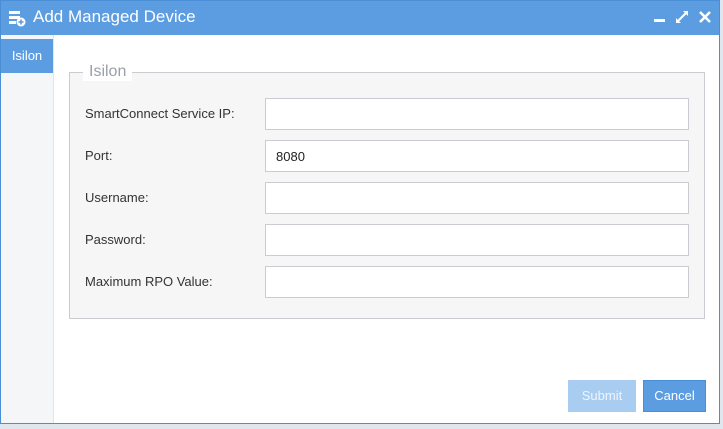 The width and height of the screenshot is (723, 429). What do you see at coordinates (99, 155) in the screenshot?
I see `port-label: Port:` at bounding box center [99, 155].